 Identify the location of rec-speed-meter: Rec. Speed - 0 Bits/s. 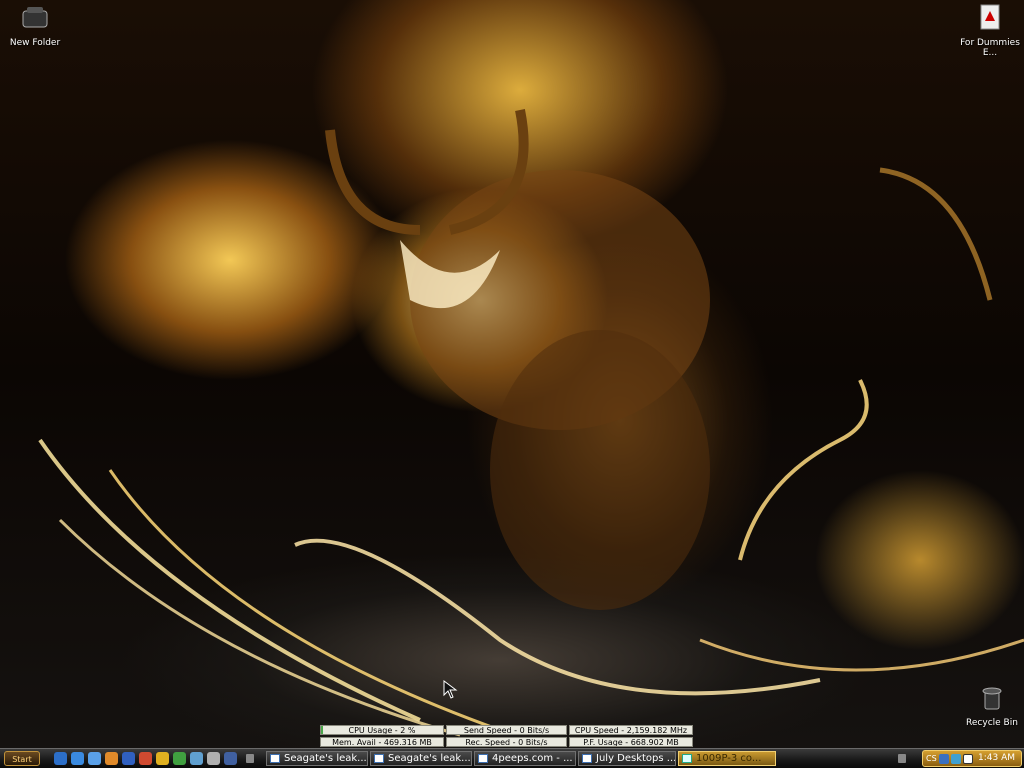
(506, 742).